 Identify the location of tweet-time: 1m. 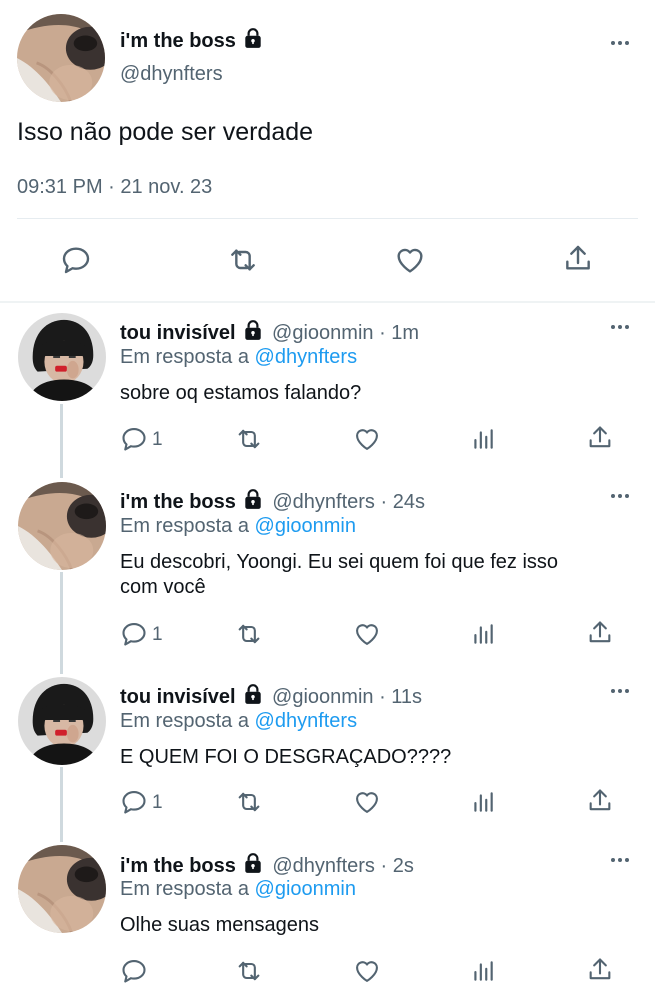
(405, 333).